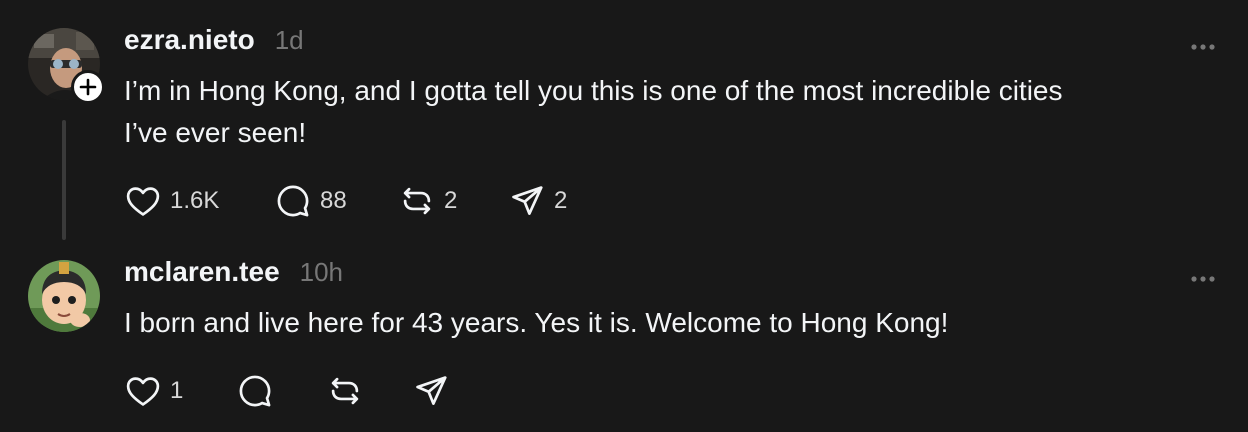 This screenshot has width=1248, height=432. I want to click on repost-button, so click(369, 391).